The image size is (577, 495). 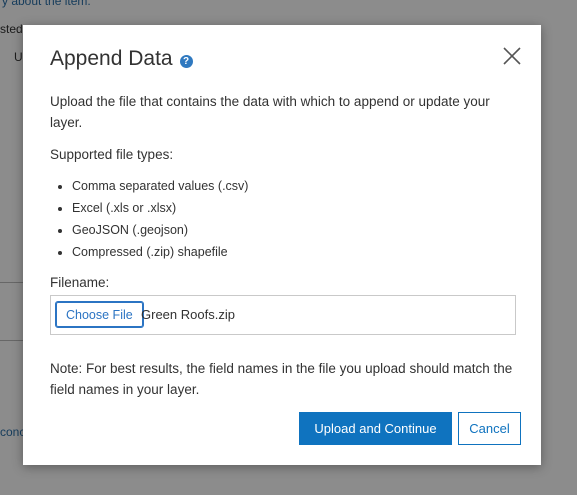 What do you see at coordinates (512, 56) in the screenshot?
I see `close-icon` at bounding box center [512, 56].